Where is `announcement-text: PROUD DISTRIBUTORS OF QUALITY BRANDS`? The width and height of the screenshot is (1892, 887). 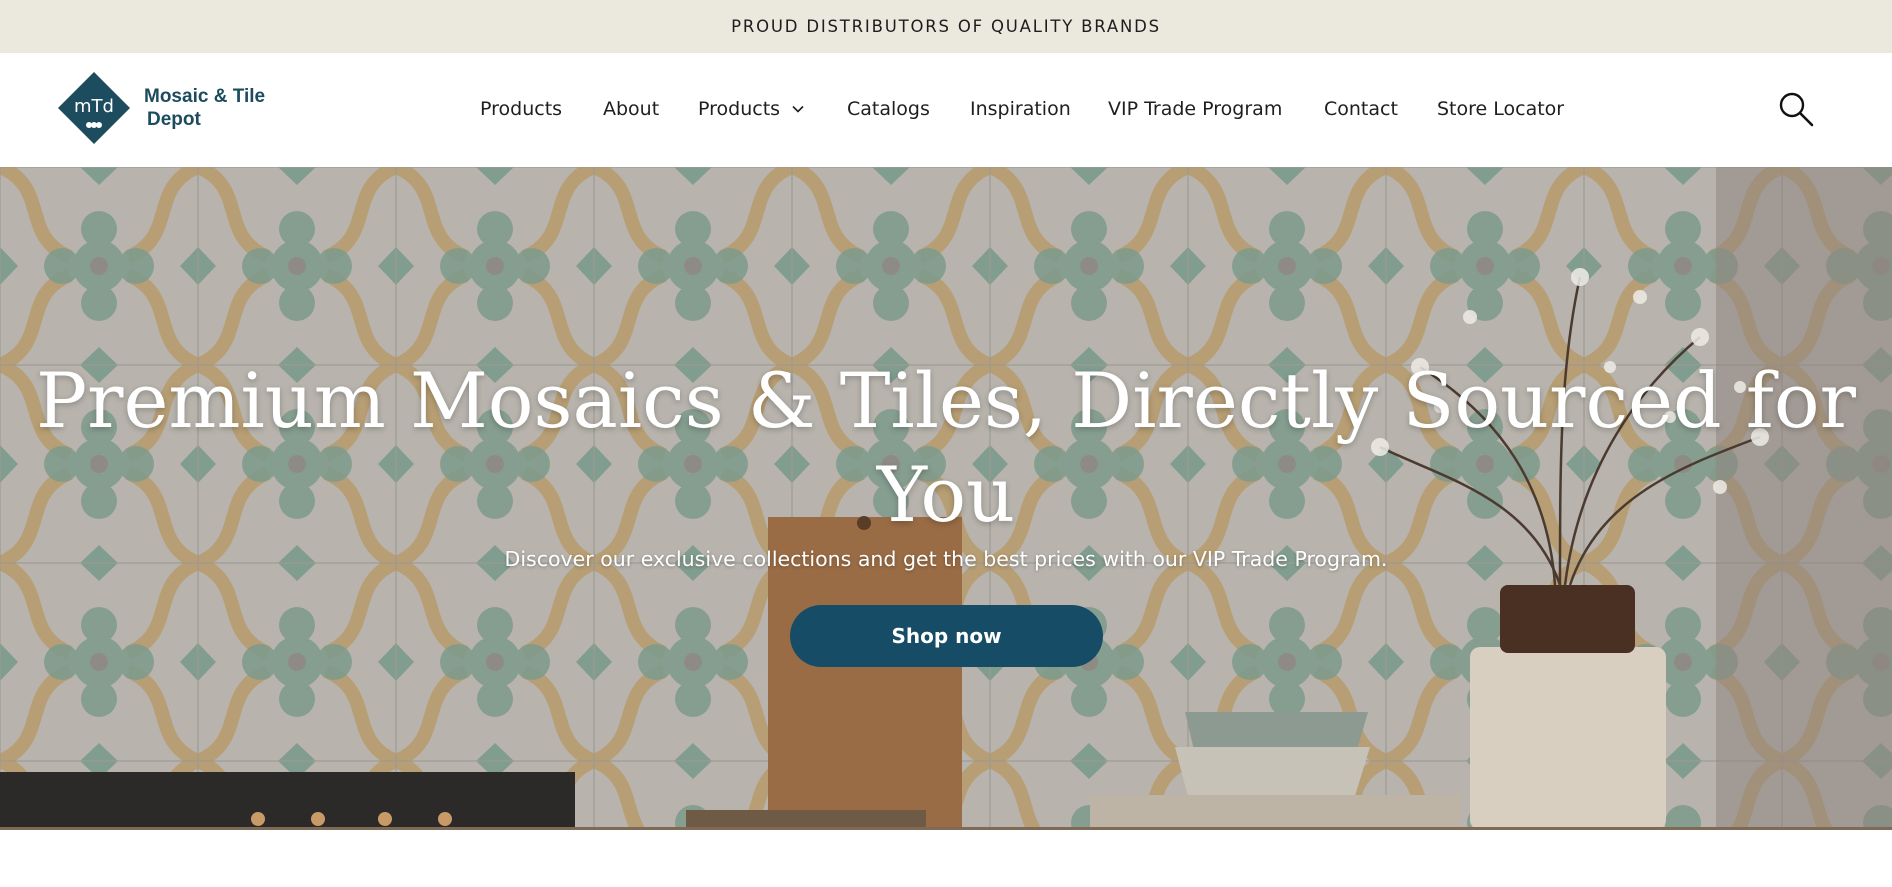 announcement-text: PROUD DISTRIBUTORS OF QUALITY BRANDS is located at coordinates (946, 26).